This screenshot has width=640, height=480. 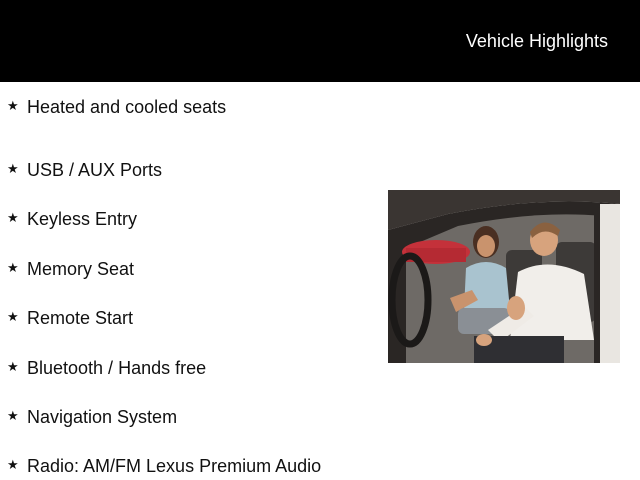 What do you see at coordinates (197, 318) in the screenshot?
I see `list-item: ★ Remote Start` at bounding box center [197, 318].